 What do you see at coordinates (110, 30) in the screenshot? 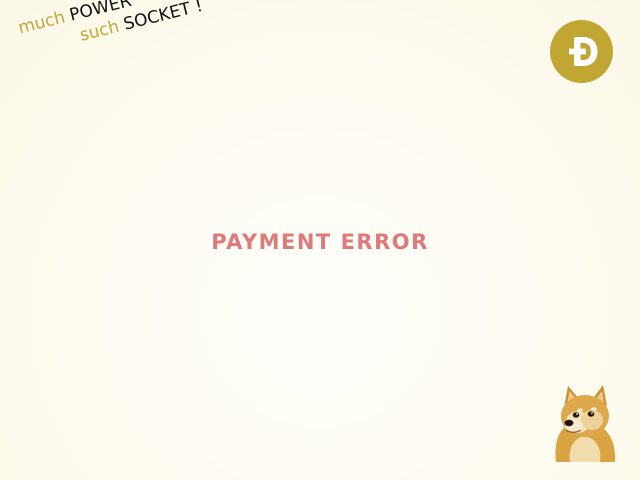
I see `tagline: much POWER such SOCKET !` at bounding box center [110, 30].